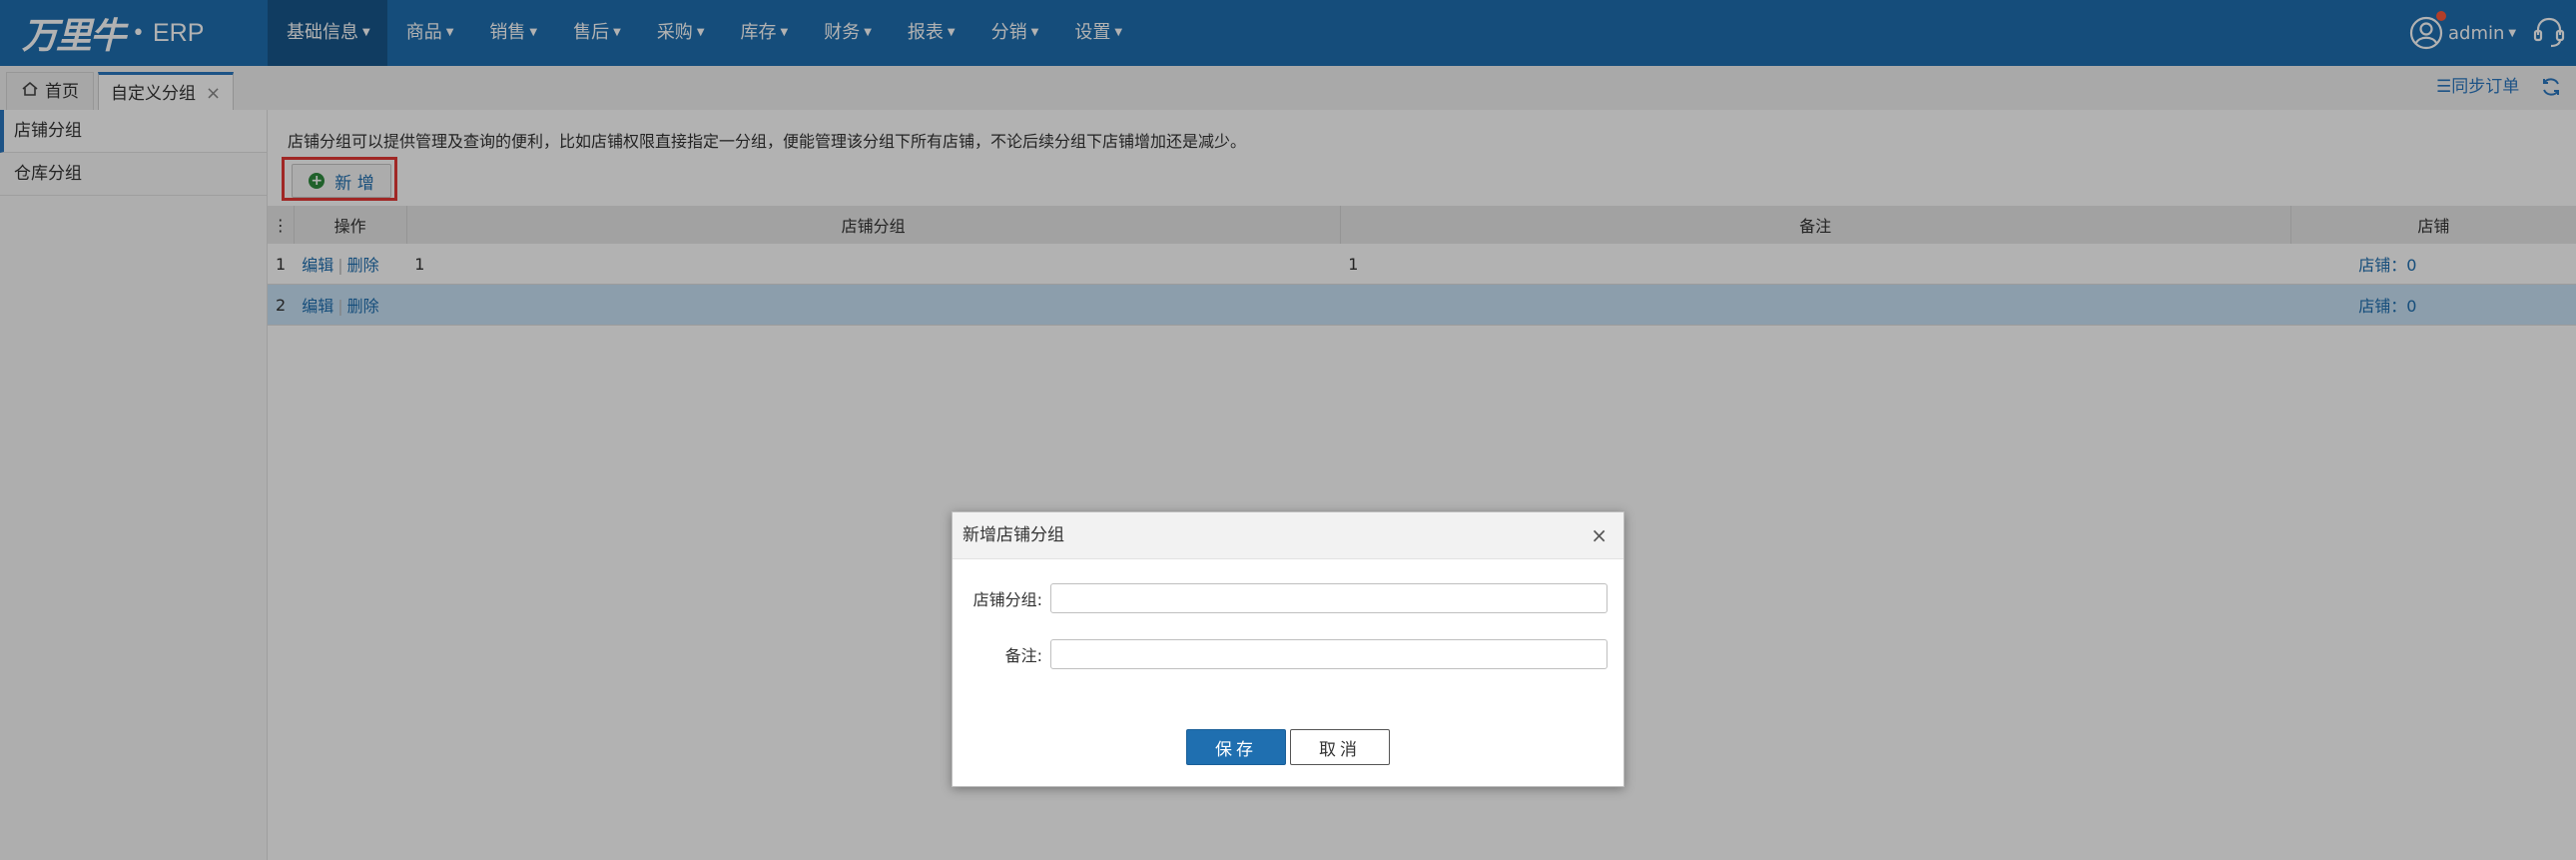  Describe the element at coordinates (1340, 747) in the screenshot. I see `cancel-button: 取消` at that location.